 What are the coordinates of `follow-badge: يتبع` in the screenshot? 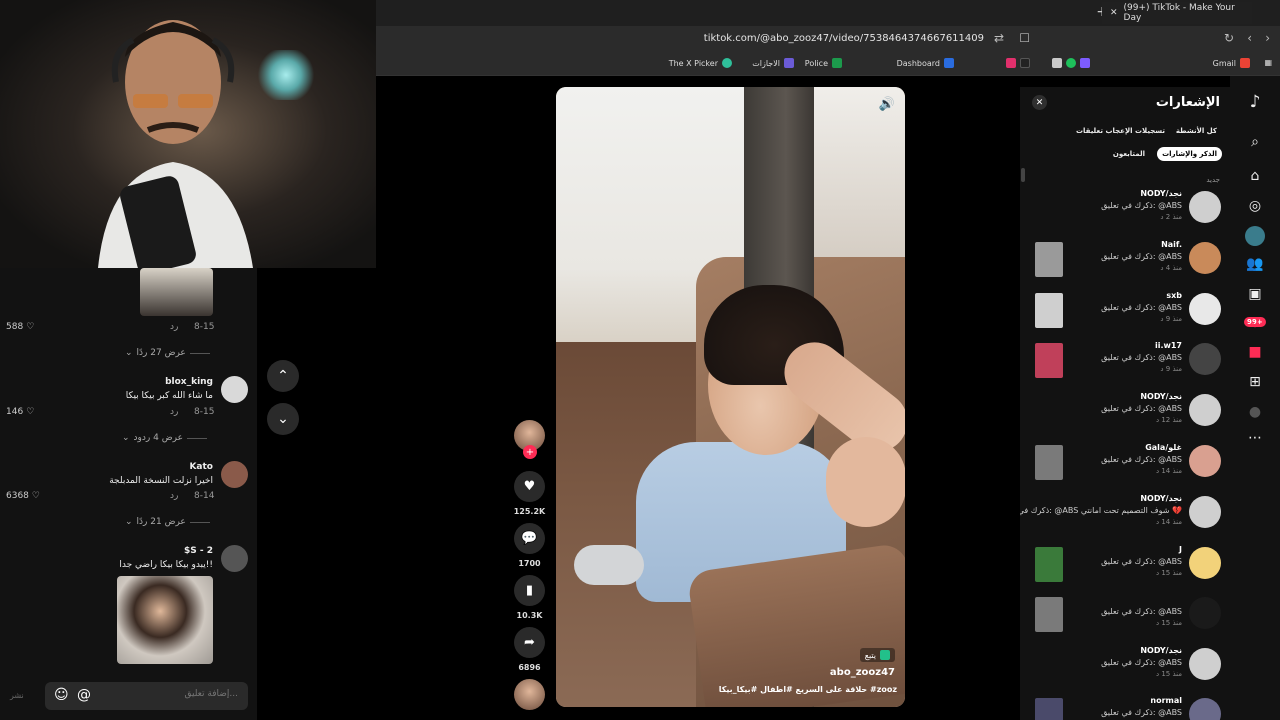 It's located at (877, 655).